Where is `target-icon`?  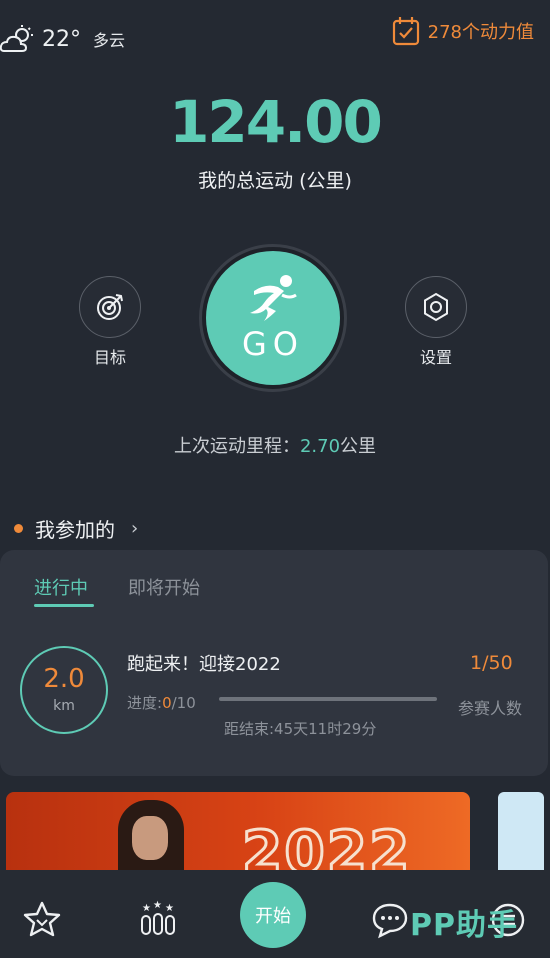 target-icon is located at coordinates (110, 307).